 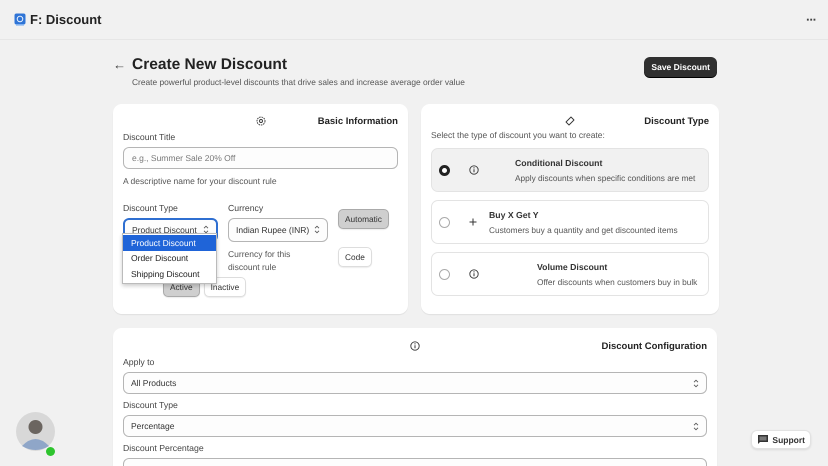 What do you see at coordinates (811, 19) in the screenshot?
I see `more-menu: ···` at bounding box center [811, 19].